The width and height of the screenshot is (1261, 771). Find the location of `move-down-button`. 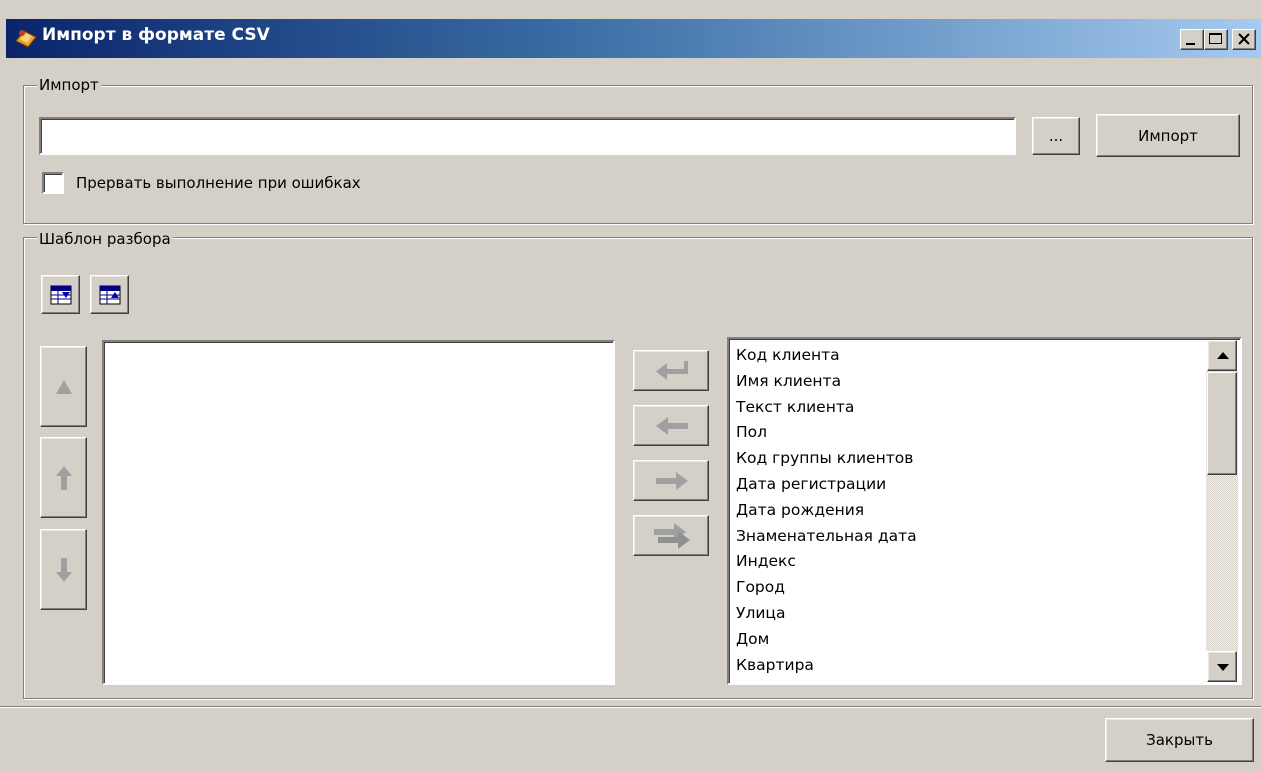

move-down-button is located at coordinates (63, 569).